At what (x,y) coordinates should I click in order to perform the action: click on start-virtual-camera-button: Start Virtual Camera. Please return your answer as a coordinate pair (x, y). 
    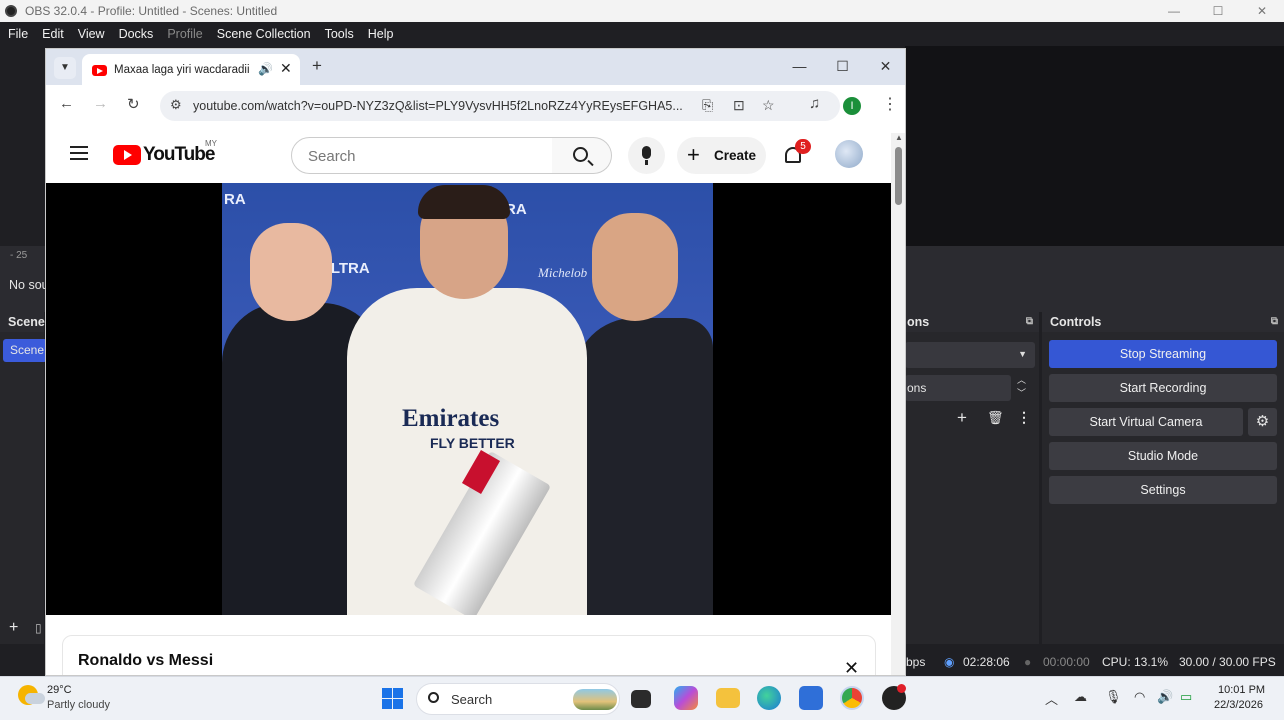
    Looking at the image, I should click on (1146, 422).